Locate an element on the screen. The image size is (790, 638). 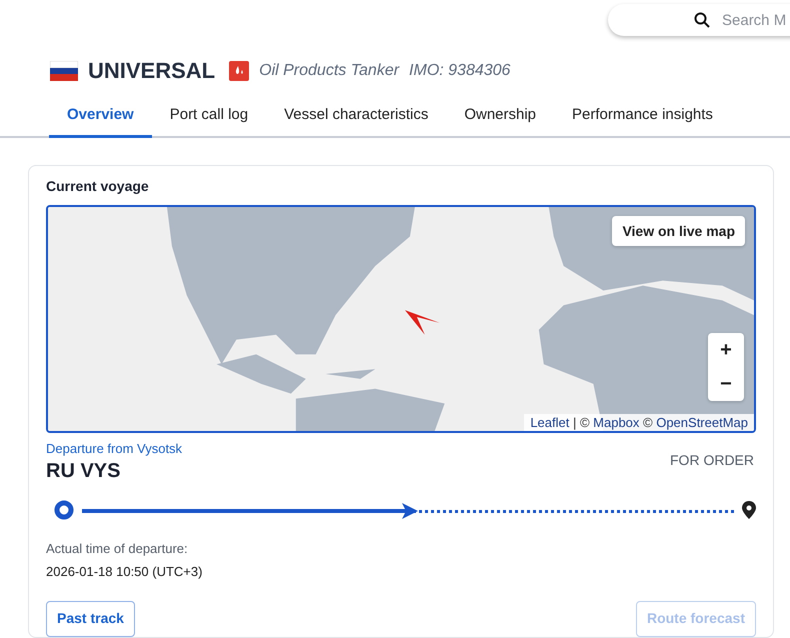
card-title: Current voyage is located at coordinates (98, 186).